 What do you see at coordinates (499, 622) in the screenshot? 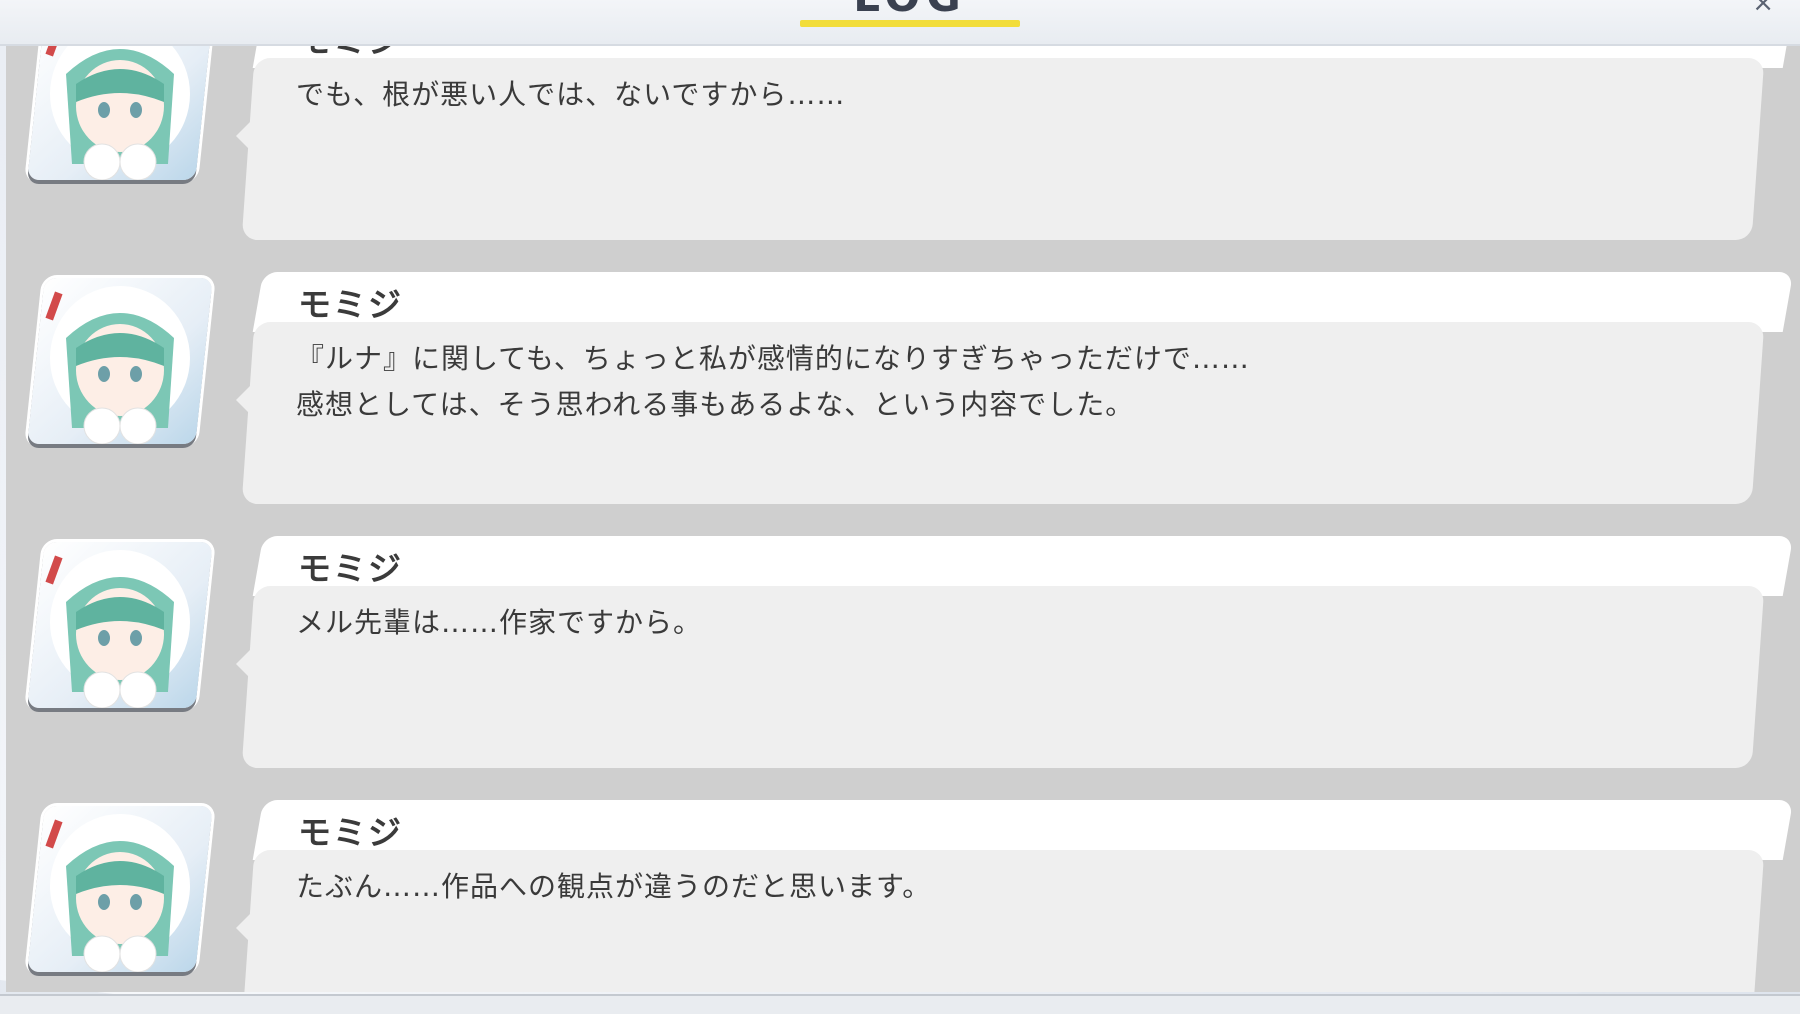
I see `dialogue-text: メル先輩は……作家ですから。` at bounding box center [499, 622].